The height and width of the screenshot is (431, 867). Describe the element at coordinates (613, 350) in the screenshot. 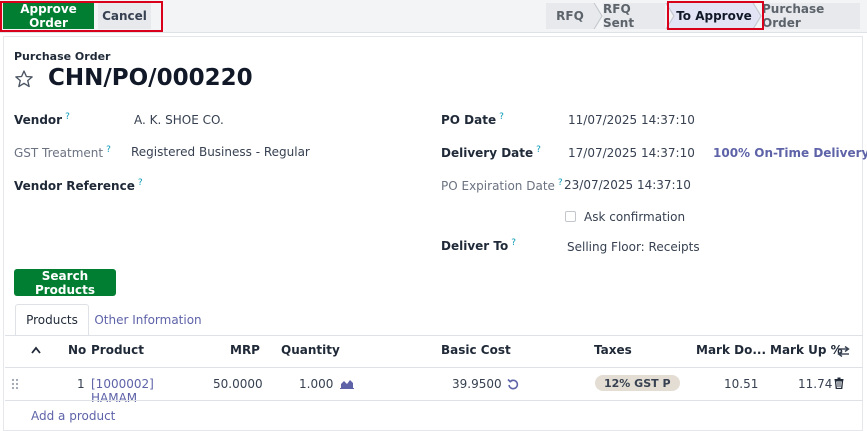

I see `column-taxes: Taxes` at that location.